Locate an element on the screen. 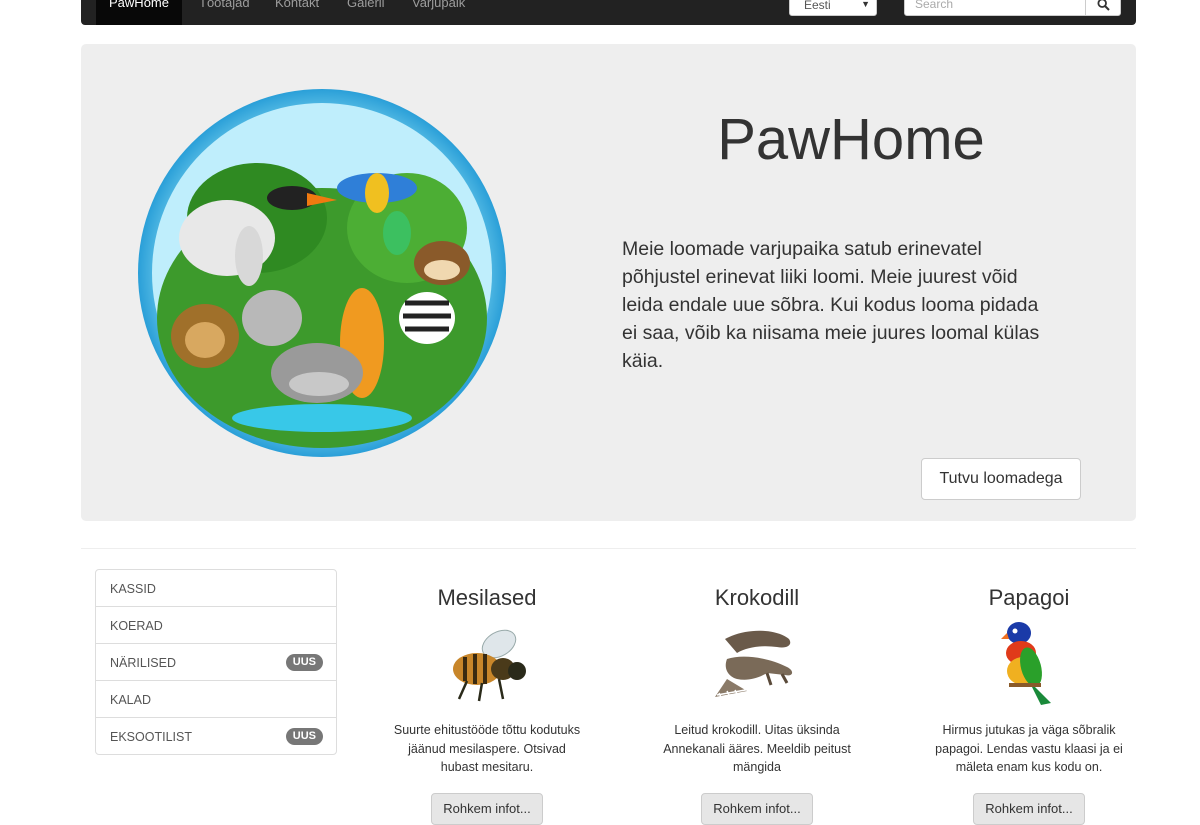  parrot-image is located at coordinates (1026, 663).